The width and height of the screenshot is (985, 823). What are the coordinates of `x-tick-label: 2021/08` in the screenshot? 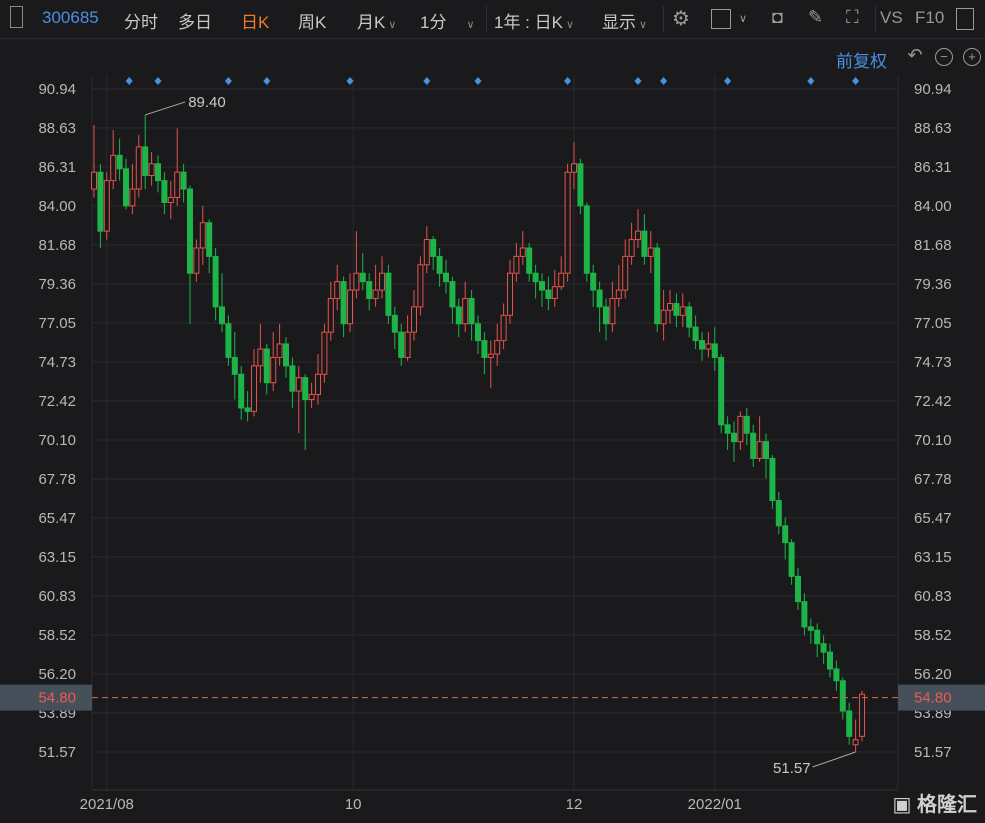 It's located at (107, 804).